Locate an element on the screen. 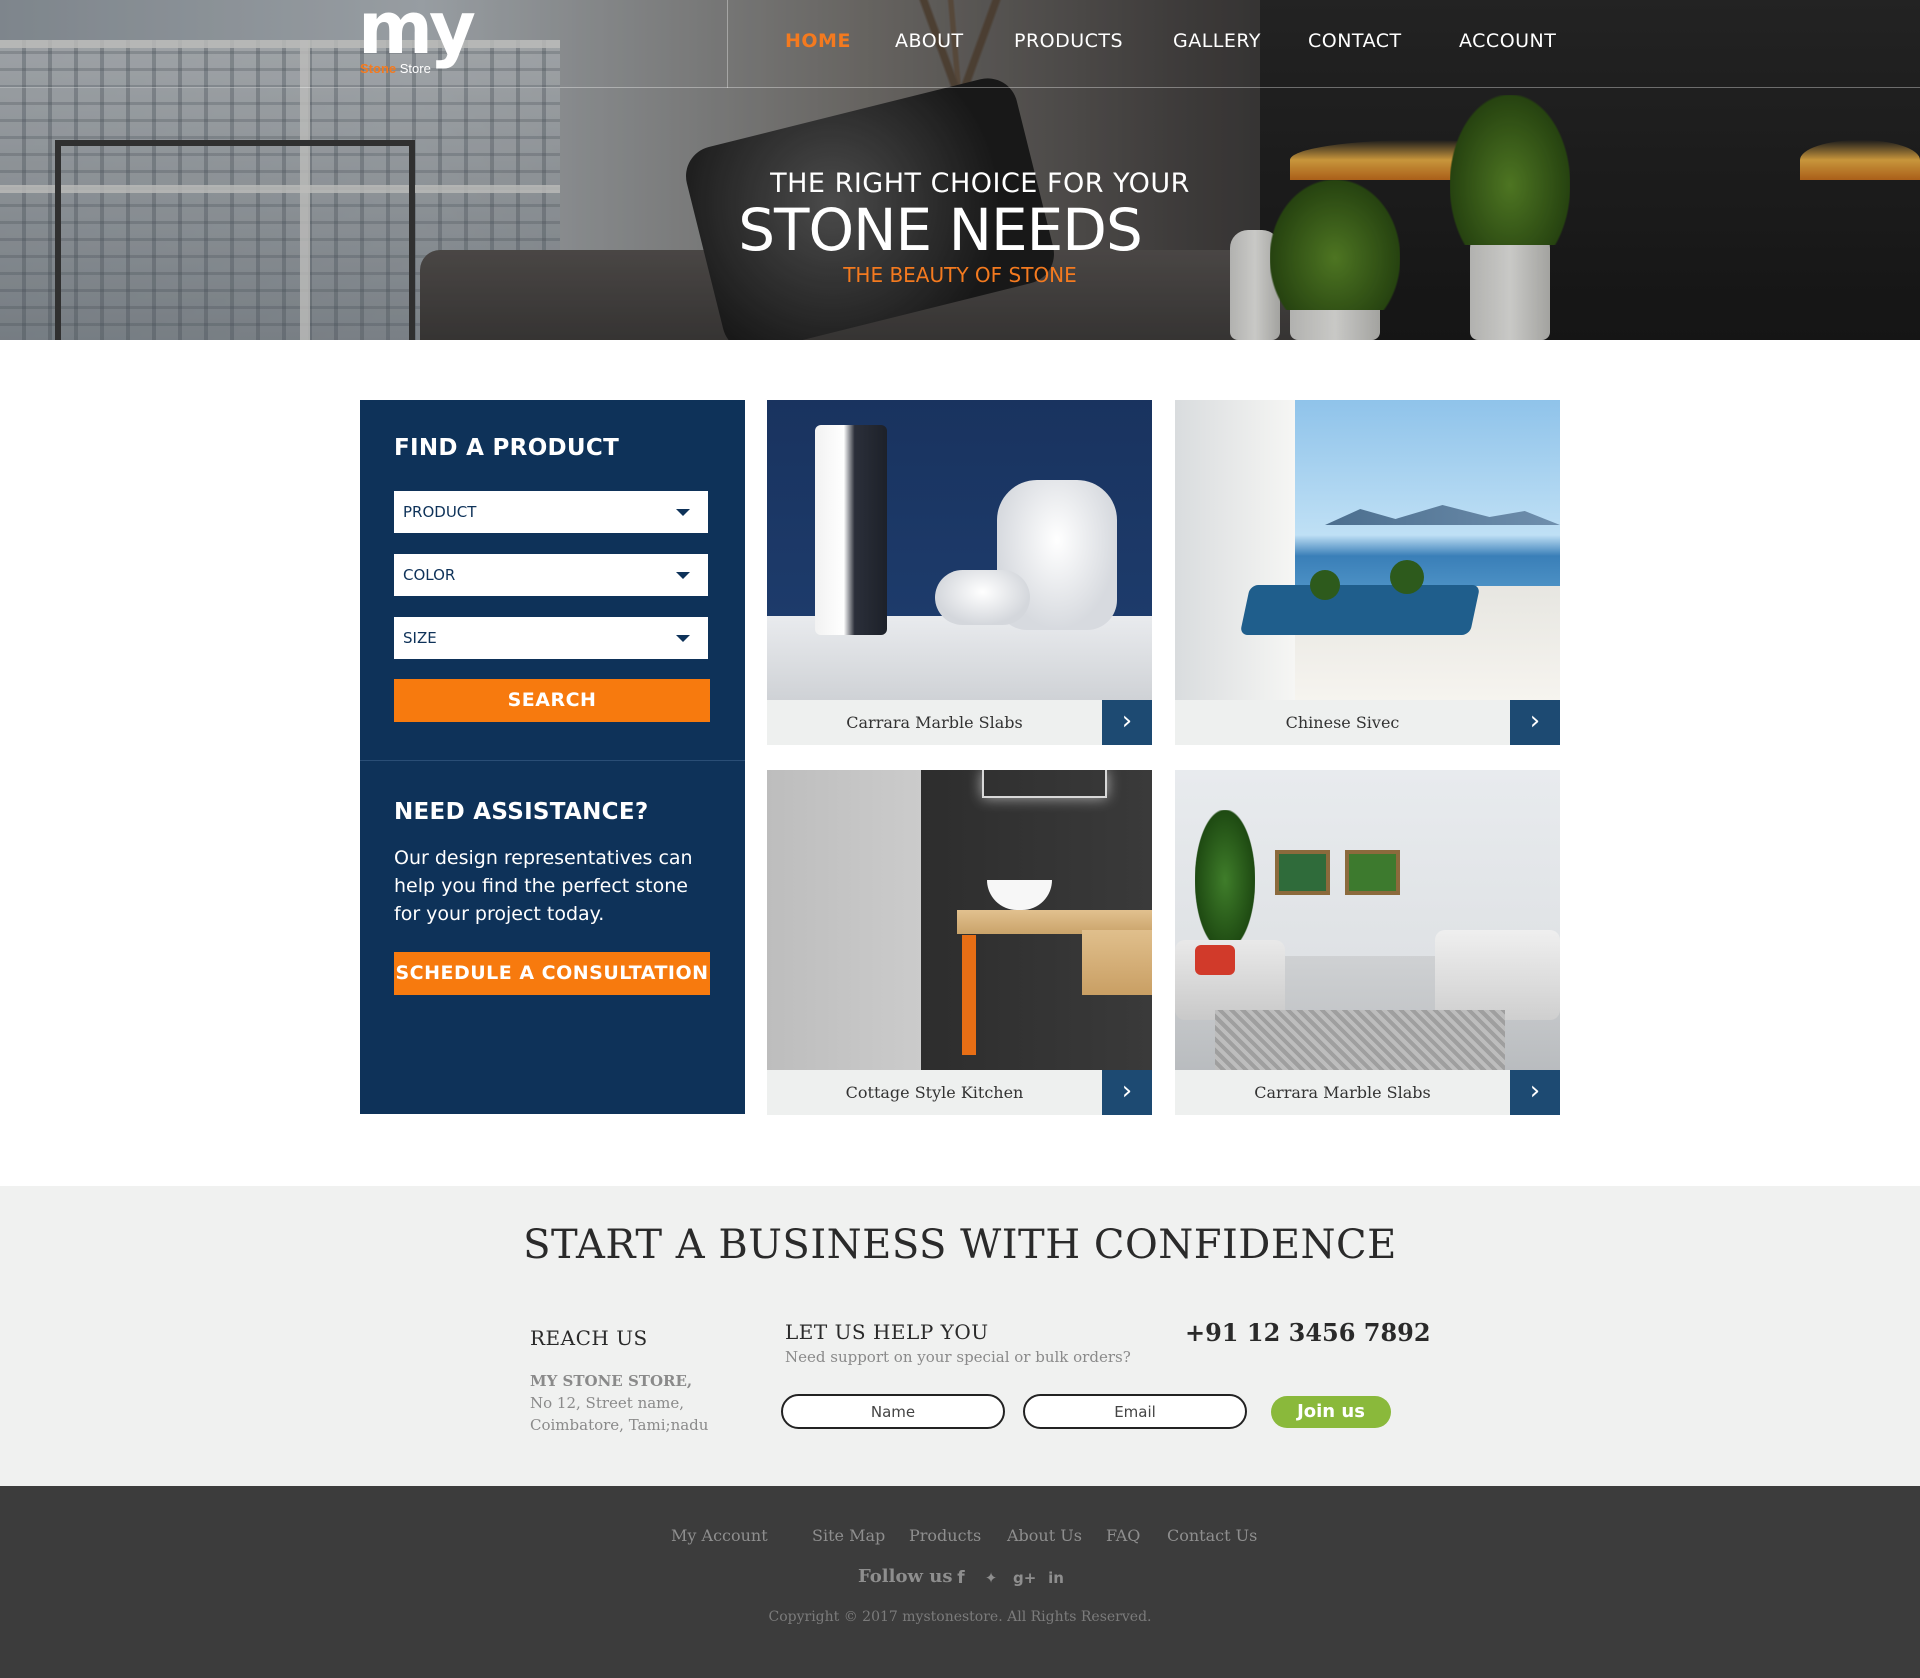  search-button: SEARCH is located at coordinates (552, 700).